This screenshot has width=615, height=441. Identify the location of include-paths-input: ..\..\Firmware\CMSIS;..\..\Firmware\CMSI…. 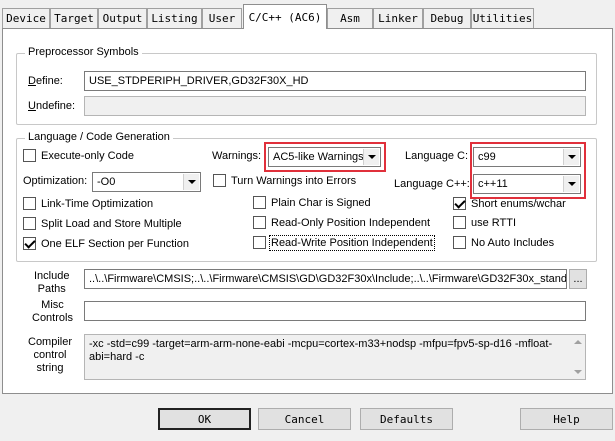
(325, 279).